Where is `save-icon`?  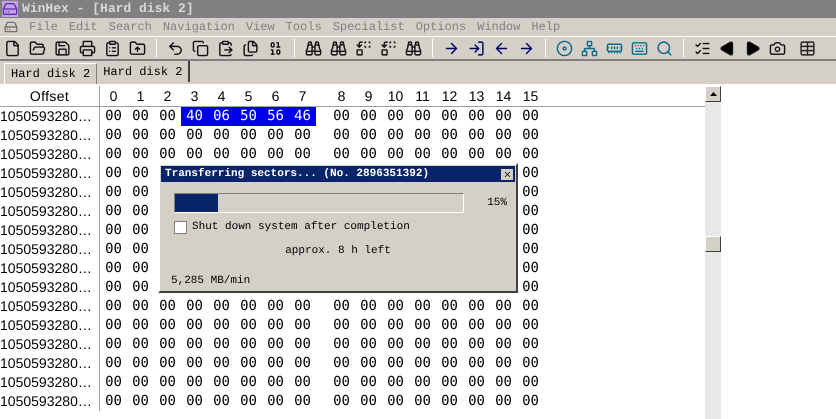 save-icon is located at coordinates (62, 48).